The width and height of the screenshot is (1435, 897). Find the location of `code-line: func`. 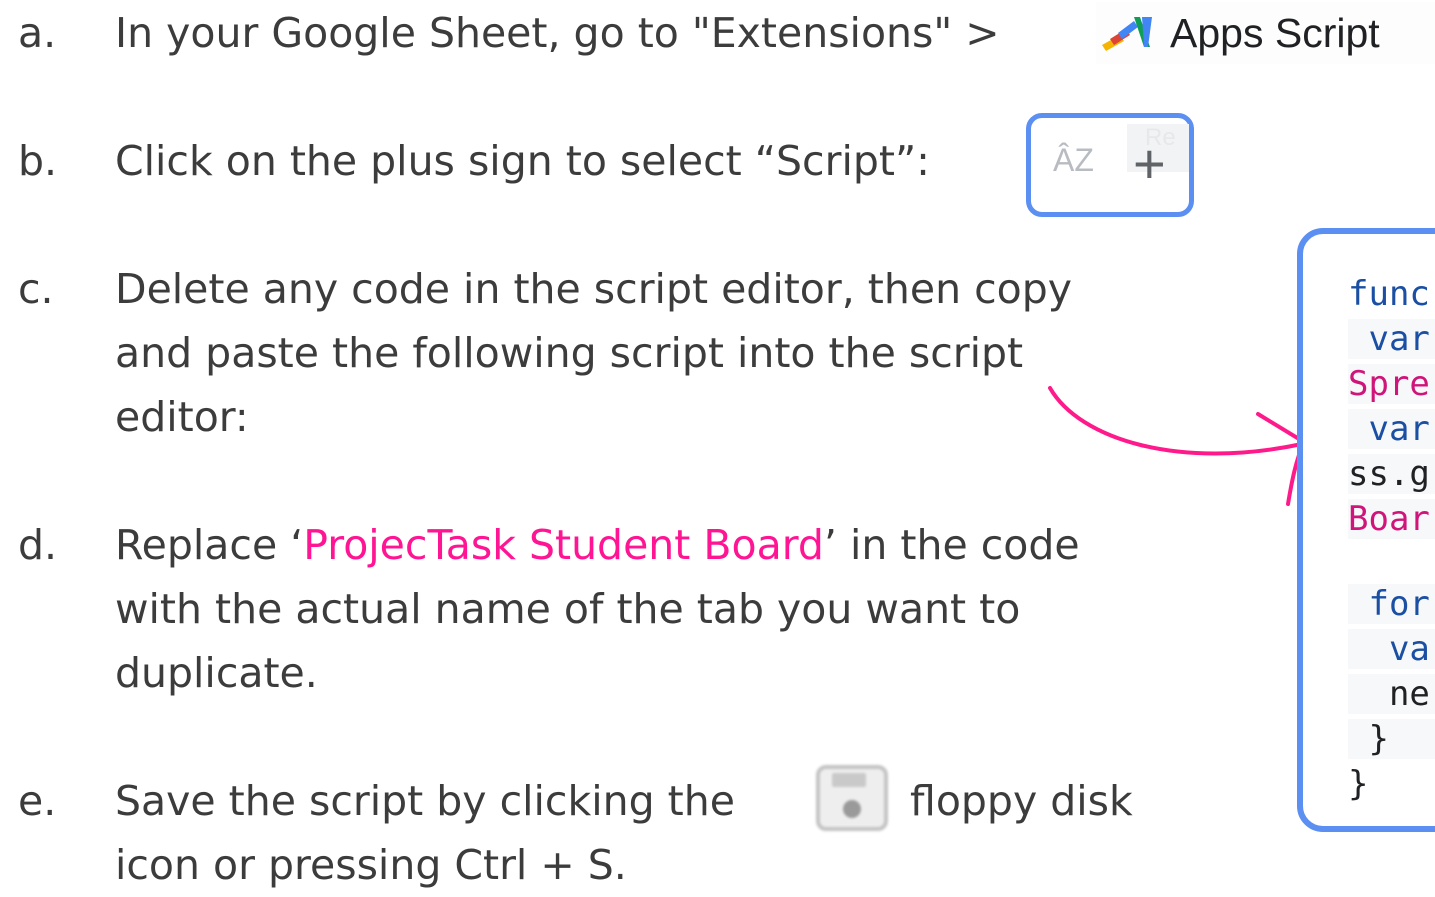

code-line: func is located at coordinates (1389, 294).